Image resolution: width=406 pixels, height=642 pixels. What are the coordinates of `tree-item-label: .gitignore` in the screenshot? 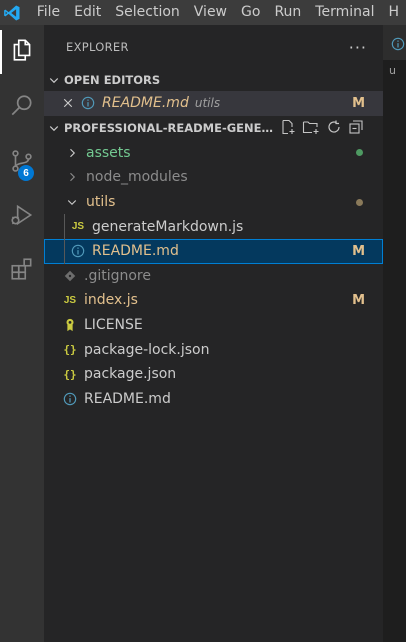 It's located at (117, 275).